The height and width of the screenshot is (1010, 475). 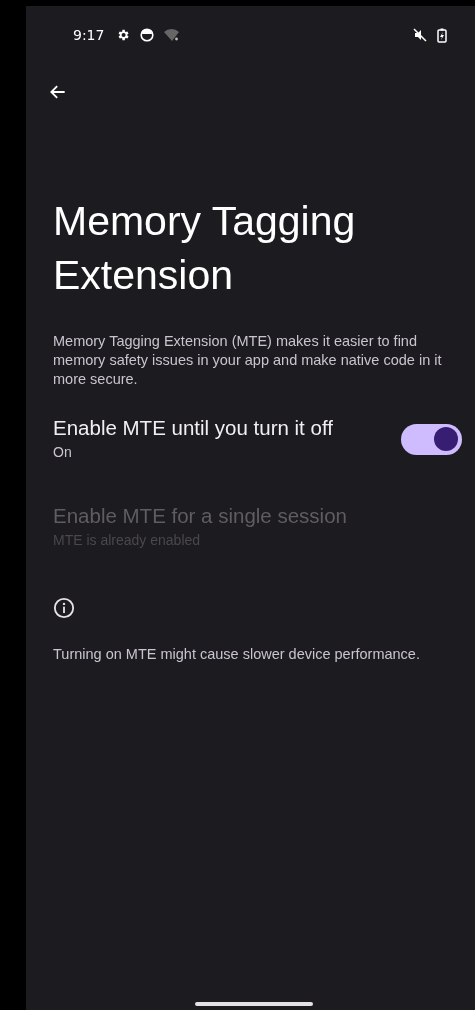 I want to click on setting-title: Enable MTE until you turn it off, so click(x=227, y=428).